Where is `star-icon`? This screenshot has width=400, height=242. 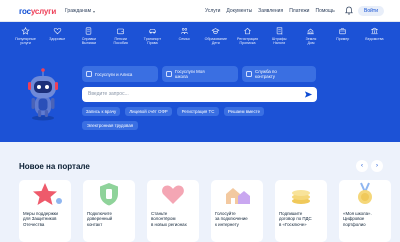 star-icon is located at coordinates (25, 31).